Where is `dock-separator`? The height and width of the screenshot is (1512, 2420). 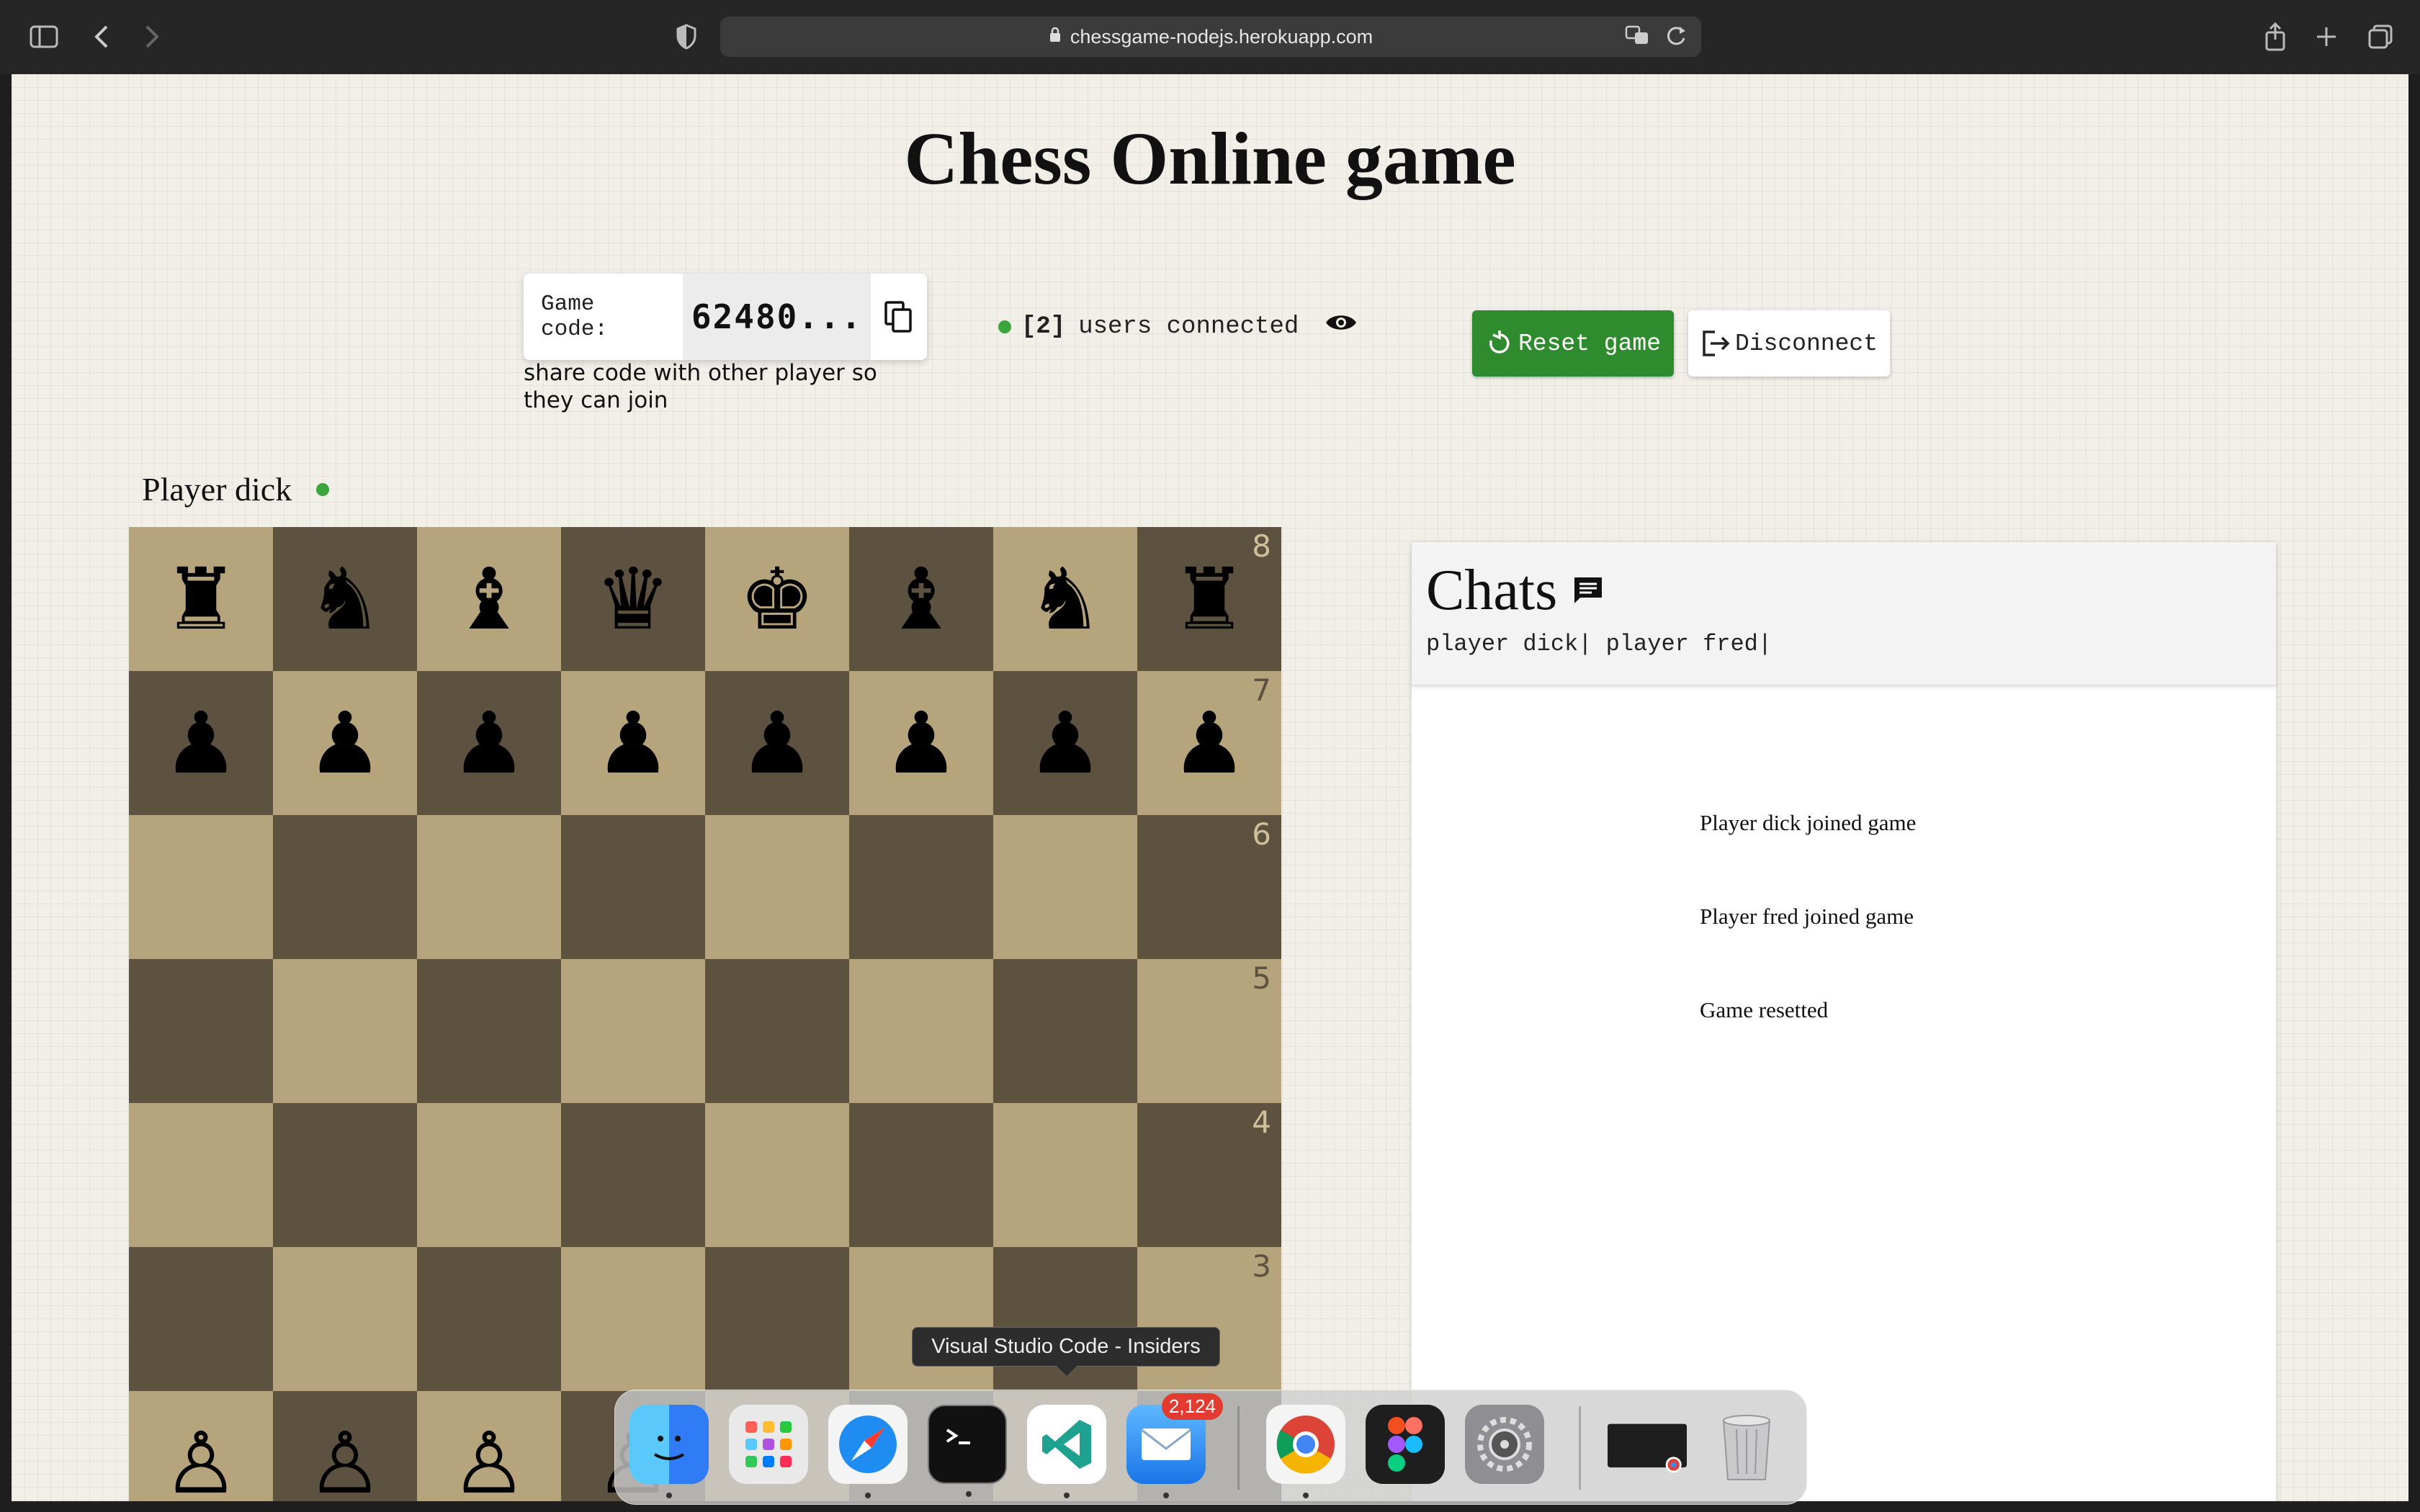 dock-separator is located at coordinates (1238, 1448).